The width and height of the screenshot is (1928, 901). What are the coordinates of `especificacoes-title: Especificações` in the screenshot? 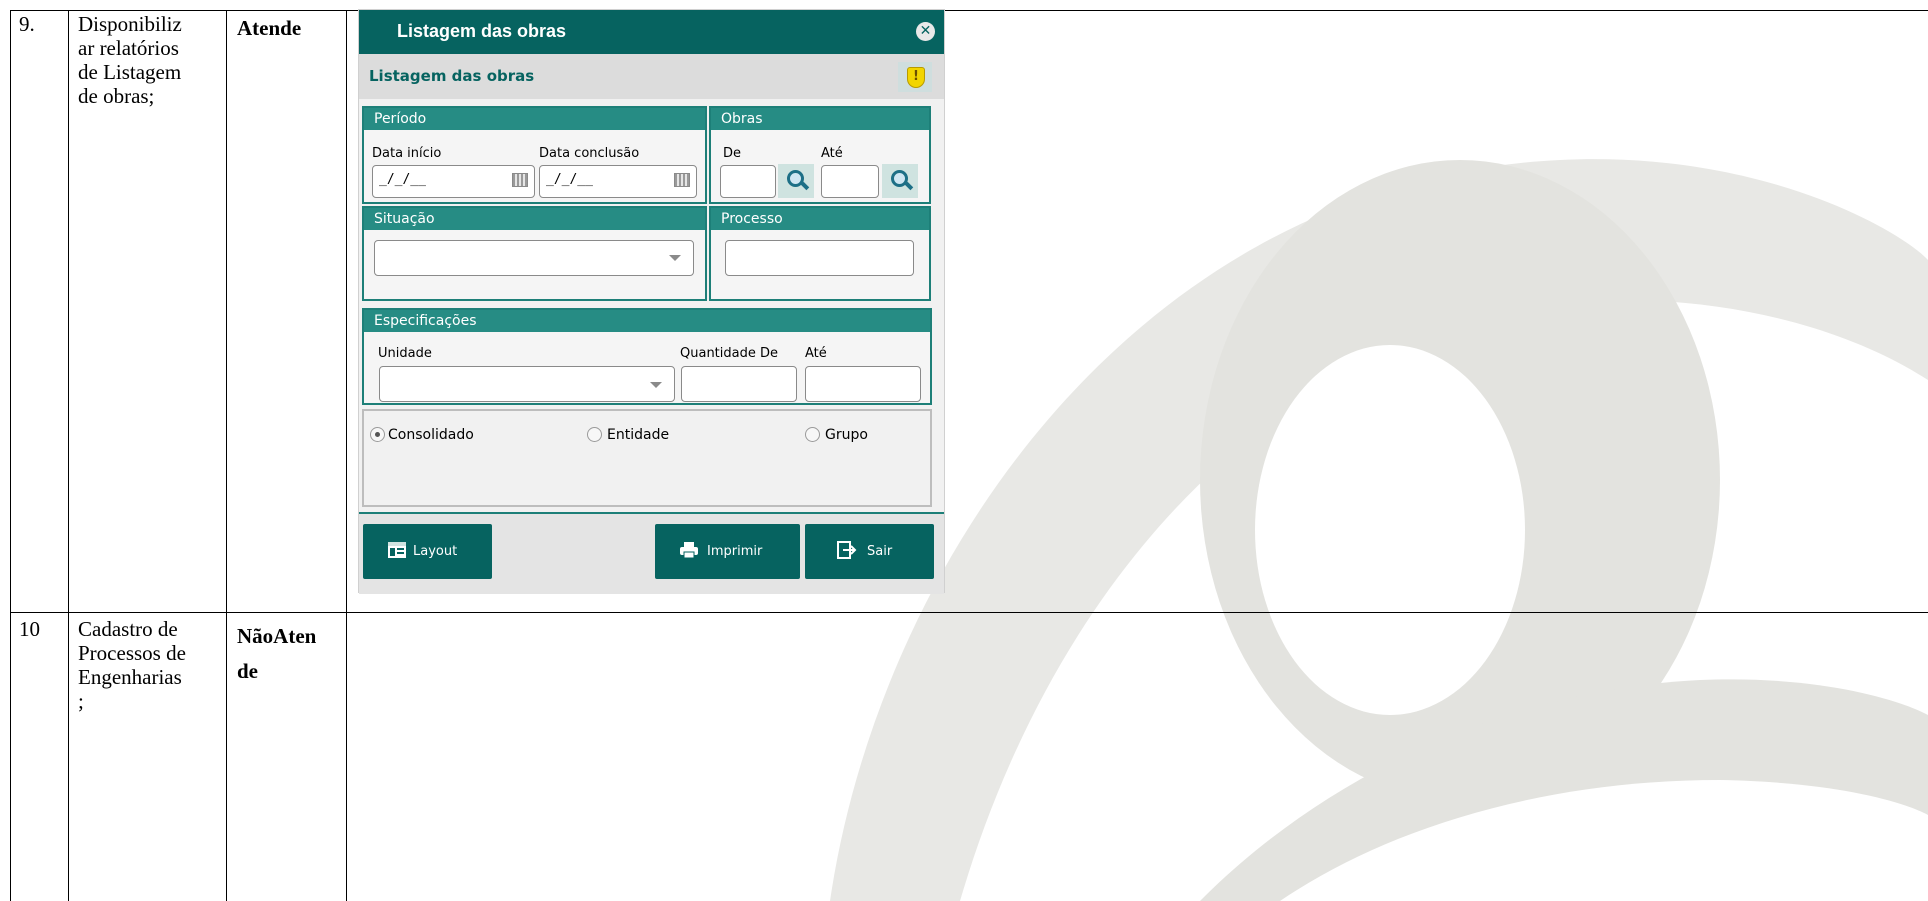 It's located at (647, 321).